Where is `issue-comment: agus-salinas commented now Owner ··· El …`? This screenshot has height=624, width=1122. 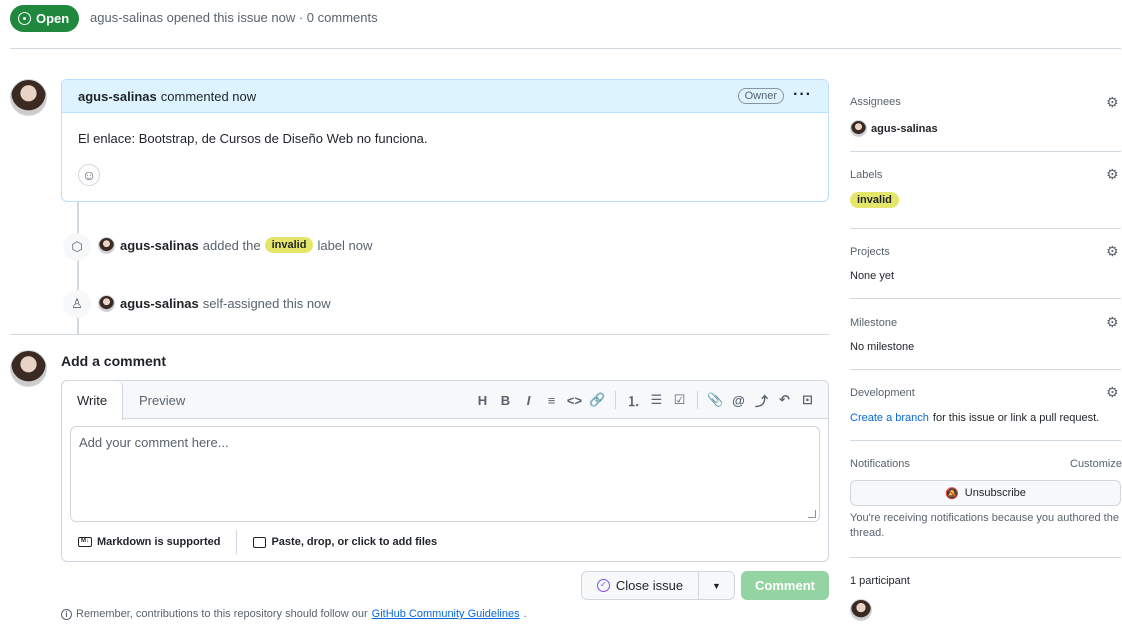
issue-comment: agus-salinas commented now Owner ··· El … is located at coordinates (445, 140).